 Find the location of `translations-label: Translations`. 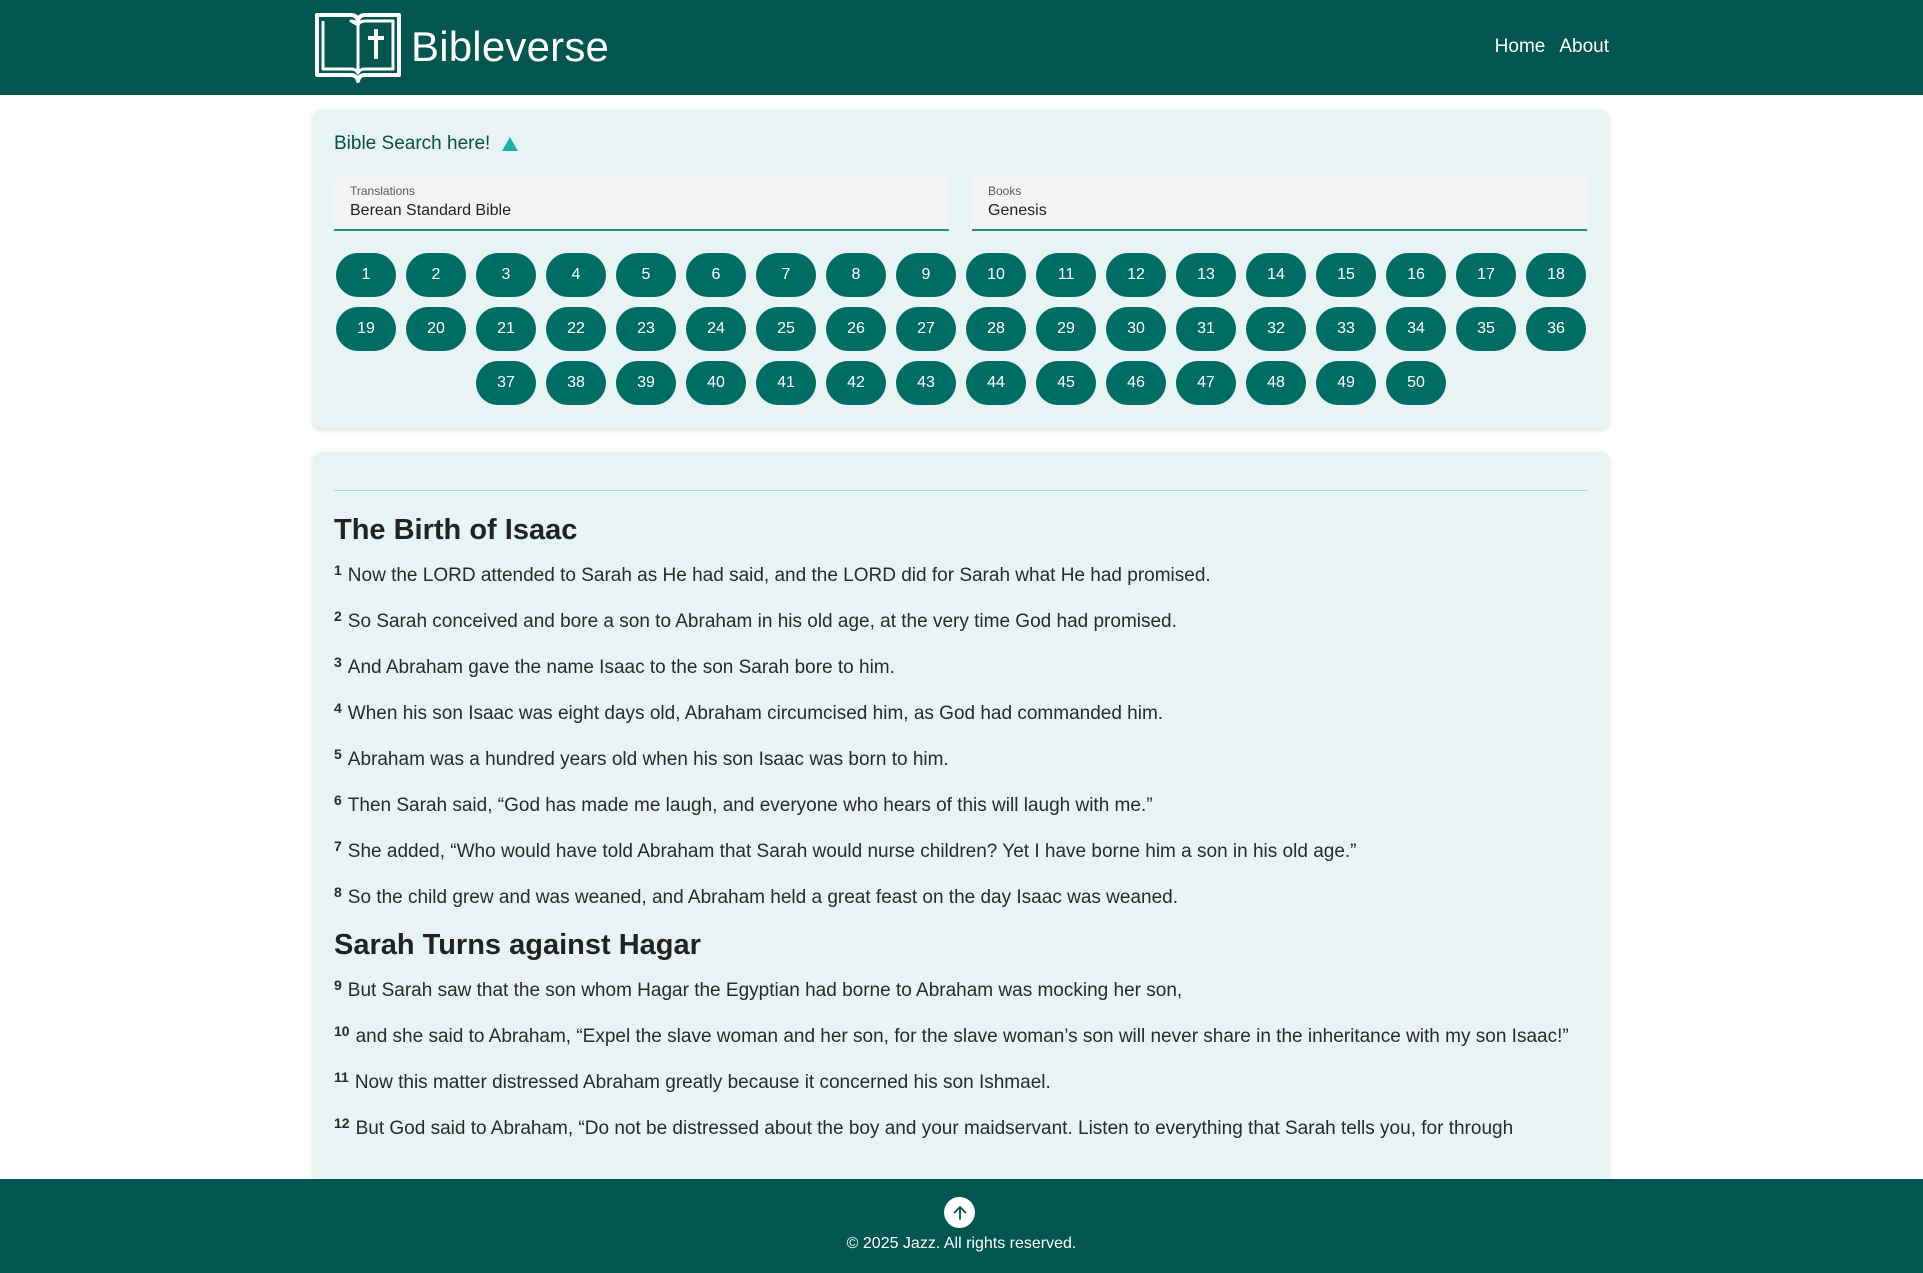

translations-label: Translations is located at coordinates (382, 191).